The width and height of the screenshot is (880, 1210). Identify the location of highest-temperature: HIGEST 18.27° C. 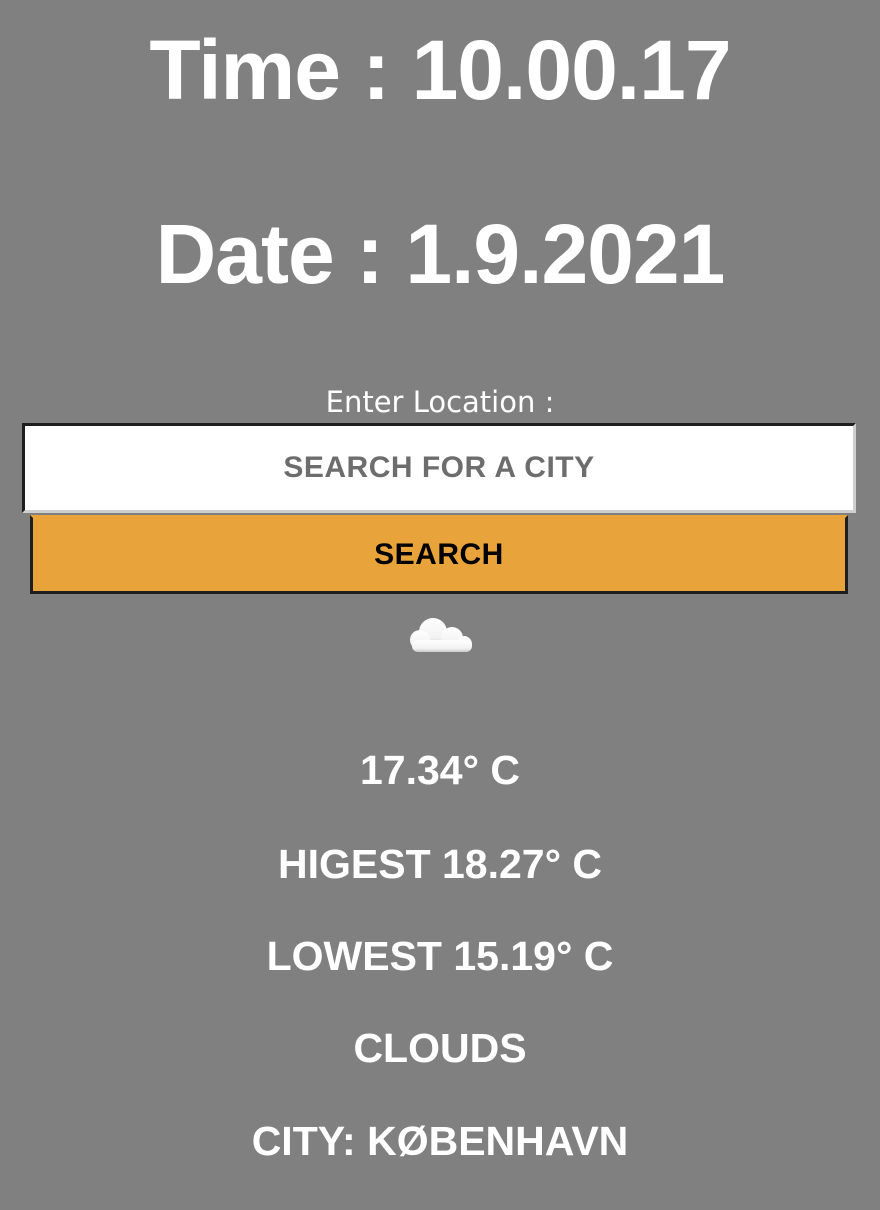
(440, 864).